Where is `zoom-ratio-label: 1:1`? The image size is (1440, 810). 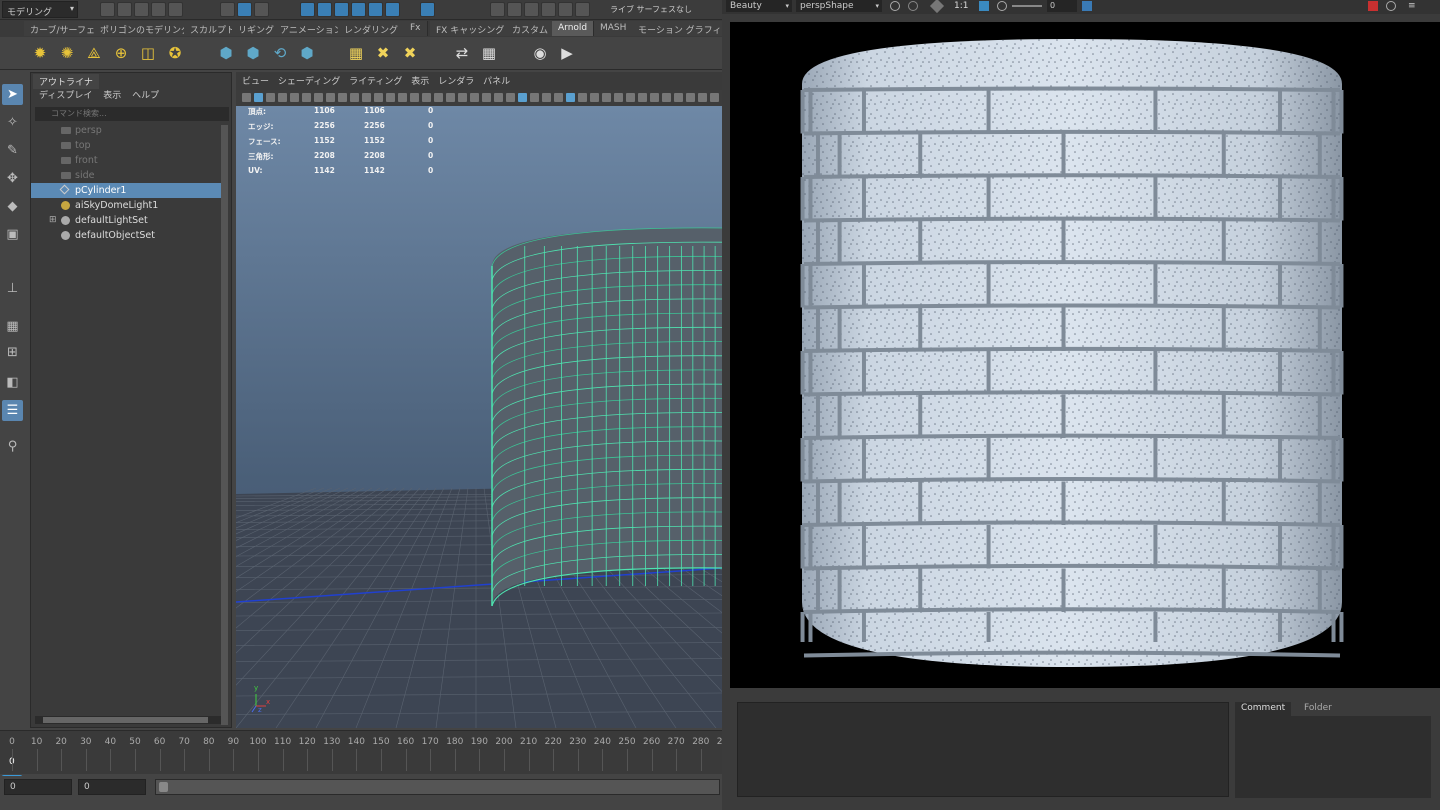
zoom-ratio-label: 1:1 is located at coordinates (961, 6).